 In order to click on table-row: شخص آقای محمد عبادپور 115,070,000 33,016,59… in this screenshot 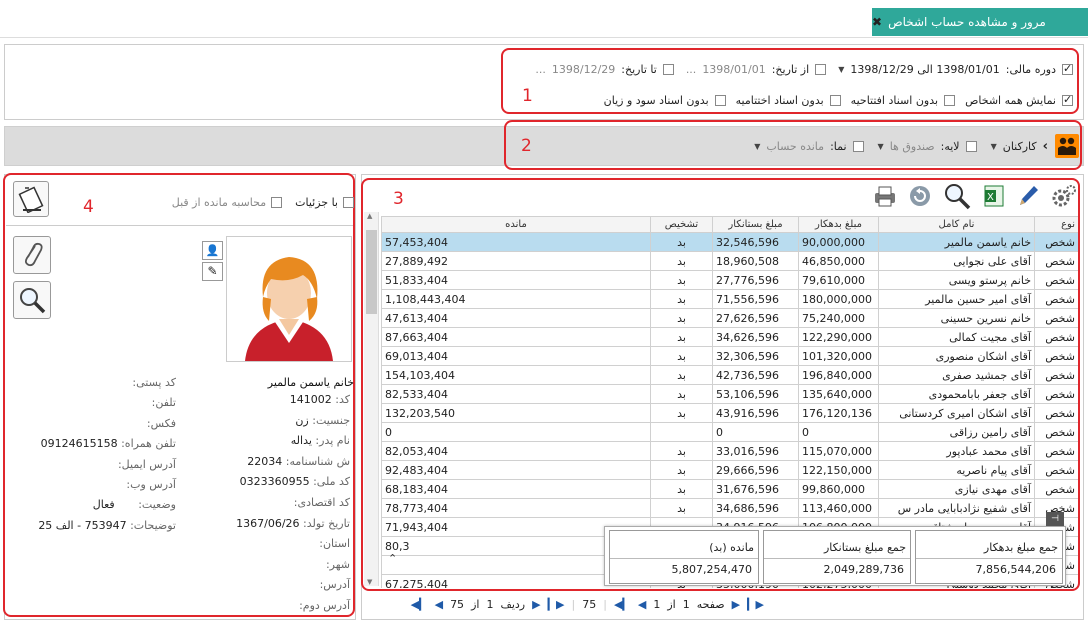, I will do `click(729, 451)`.